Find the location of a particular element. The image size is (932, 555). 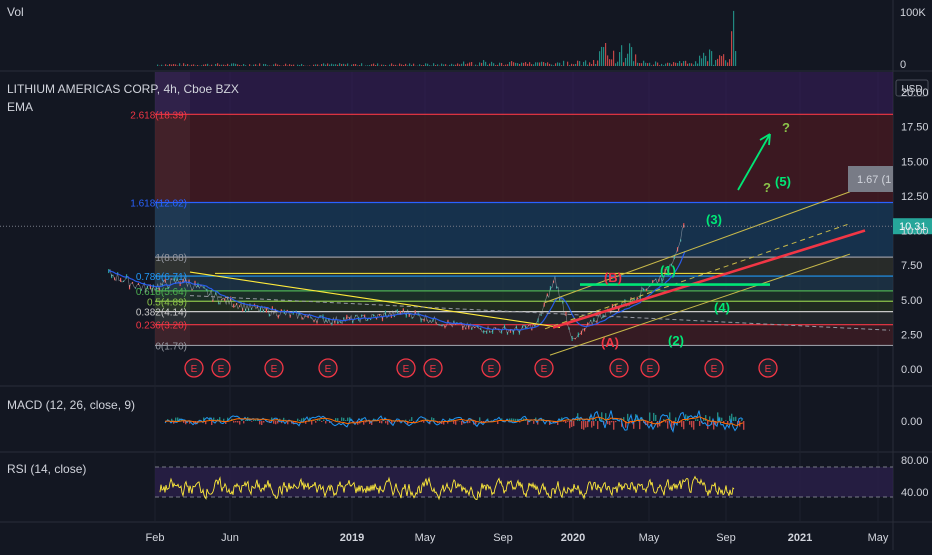

ema-indicator-label: EMA is located at coordinates (20, 107).